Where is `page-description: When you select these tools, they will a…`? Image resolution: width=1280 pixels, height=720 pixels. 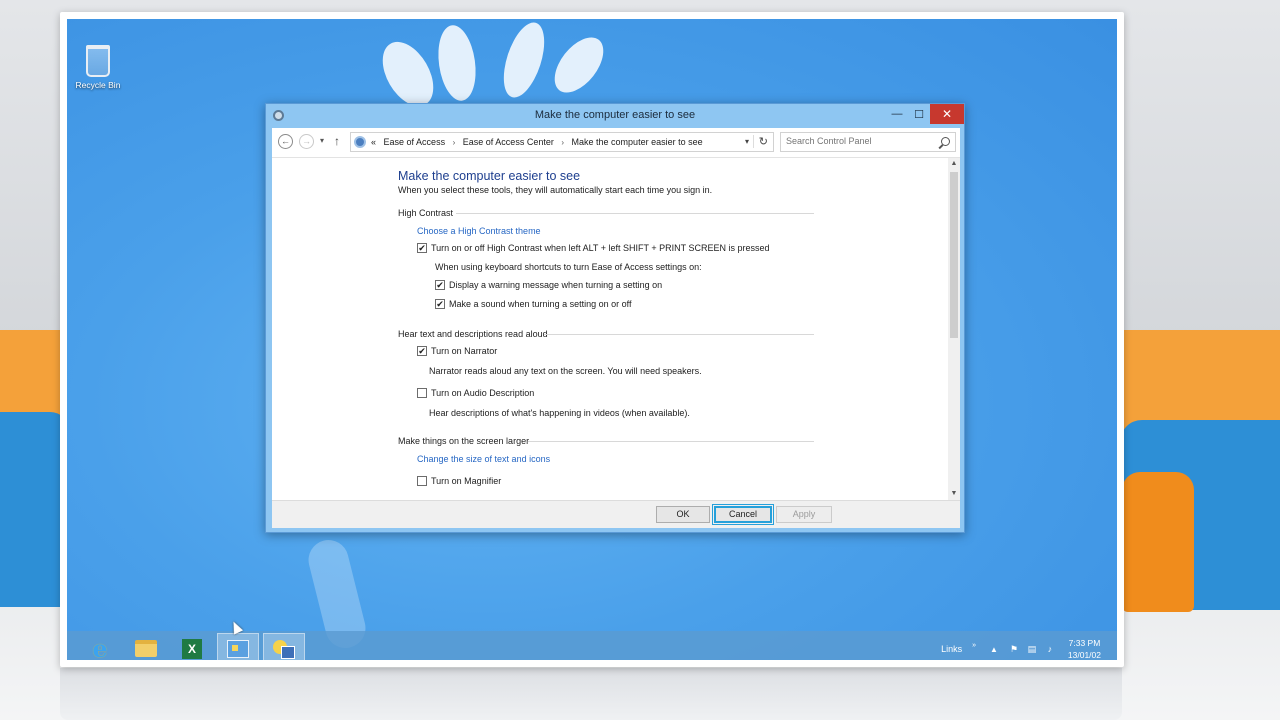 page-description: When you select these tools, they will a… is located at coordinates (555, 190).